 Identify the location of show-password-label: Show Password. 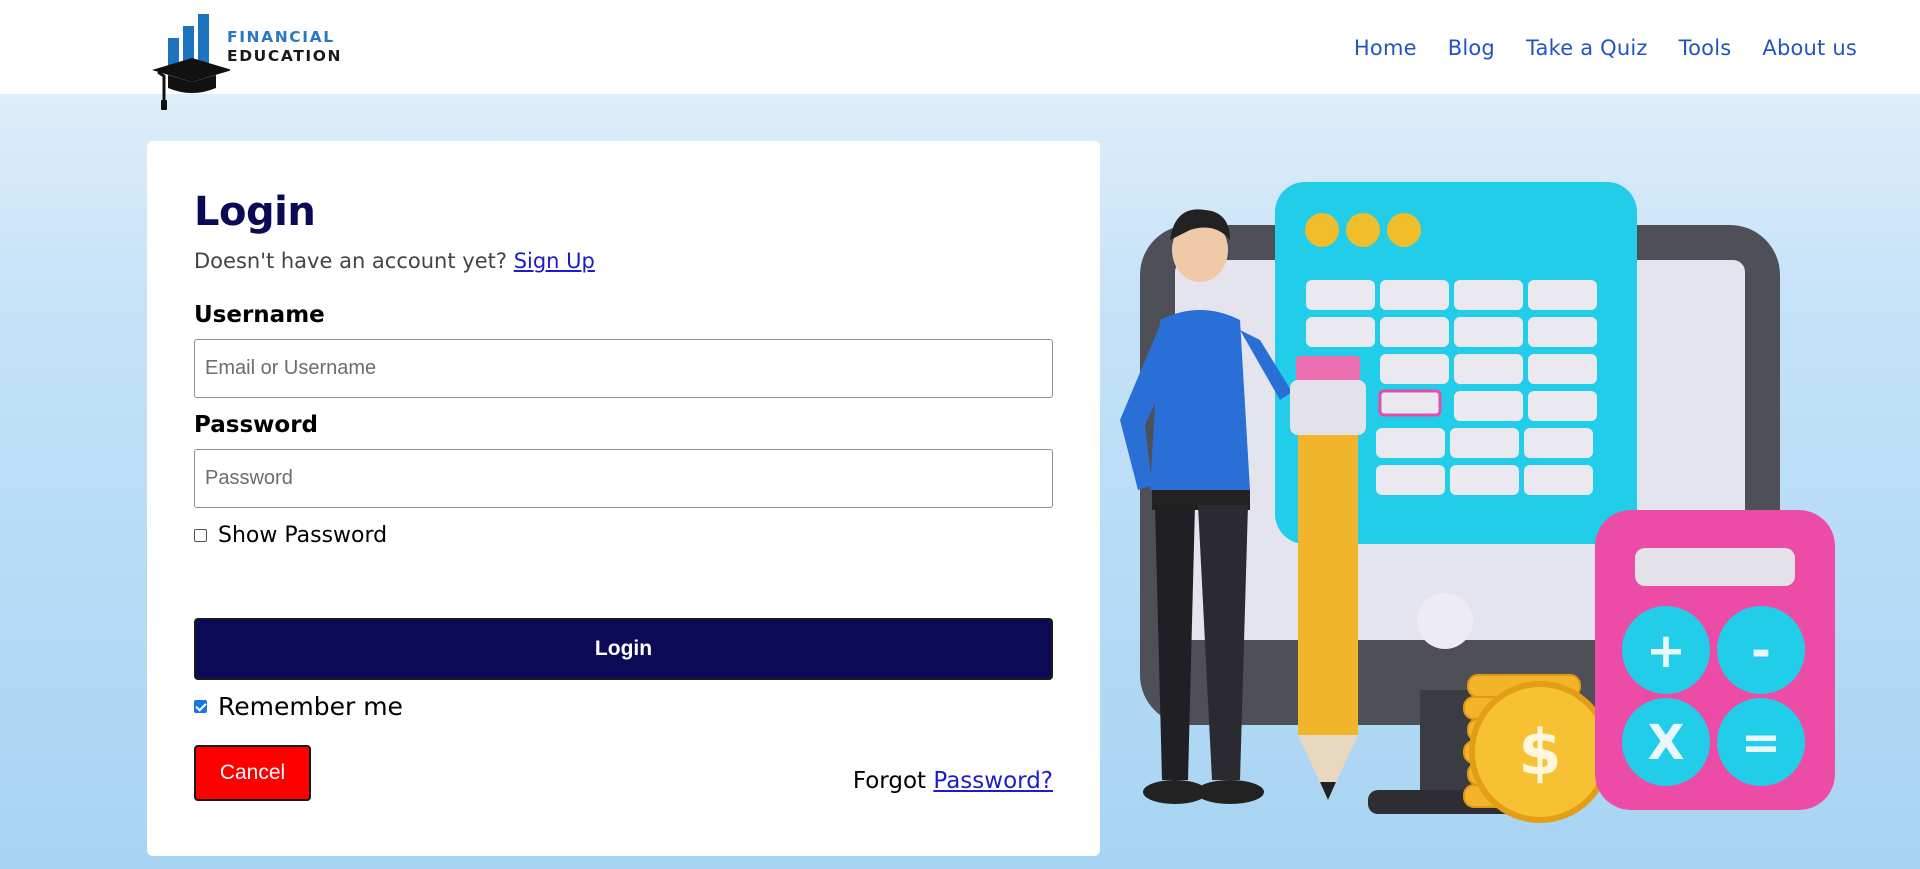
(303, 535).